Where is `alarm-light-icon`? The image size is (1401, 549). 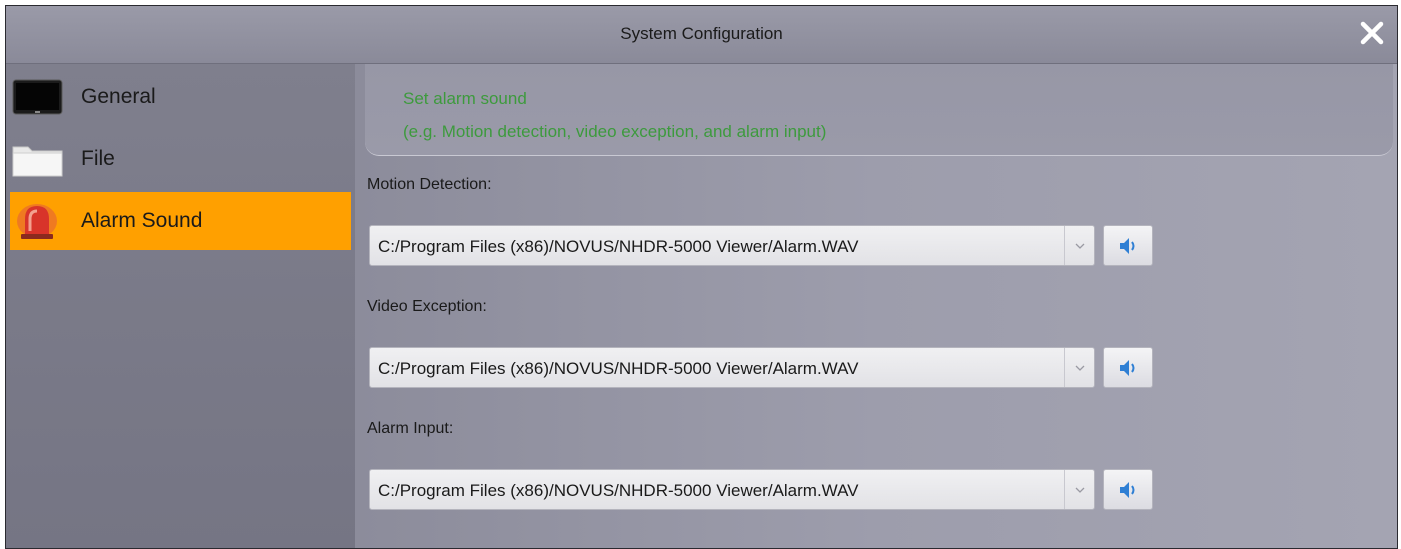 alarm-light-icon is located at coordinates (37, 221).